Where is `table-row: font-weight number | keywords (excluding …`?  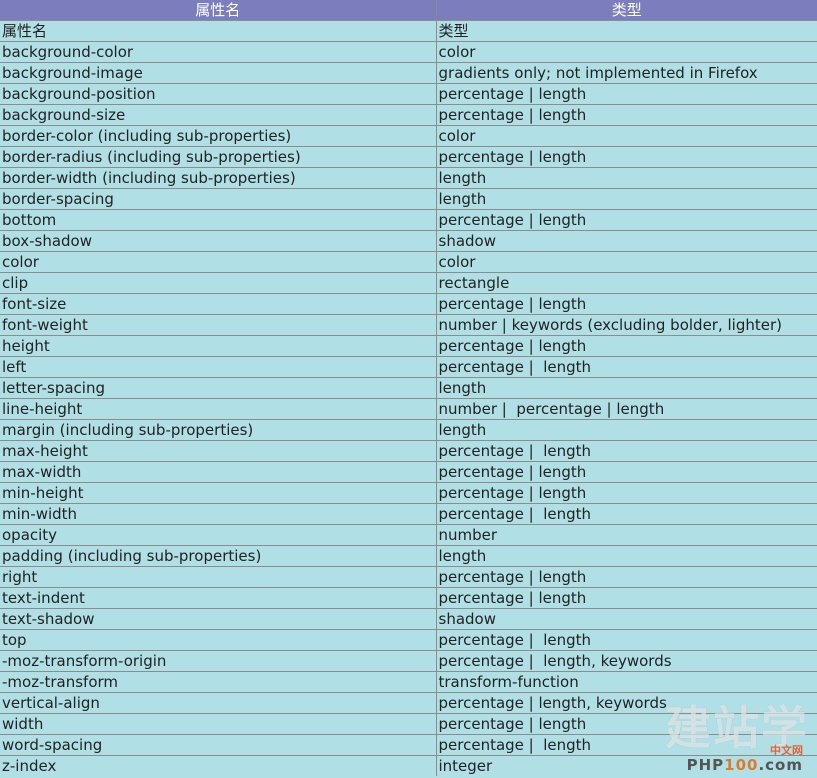 table-row: font-weight number | keywords (excluding … is located at coordinates (408, 325).